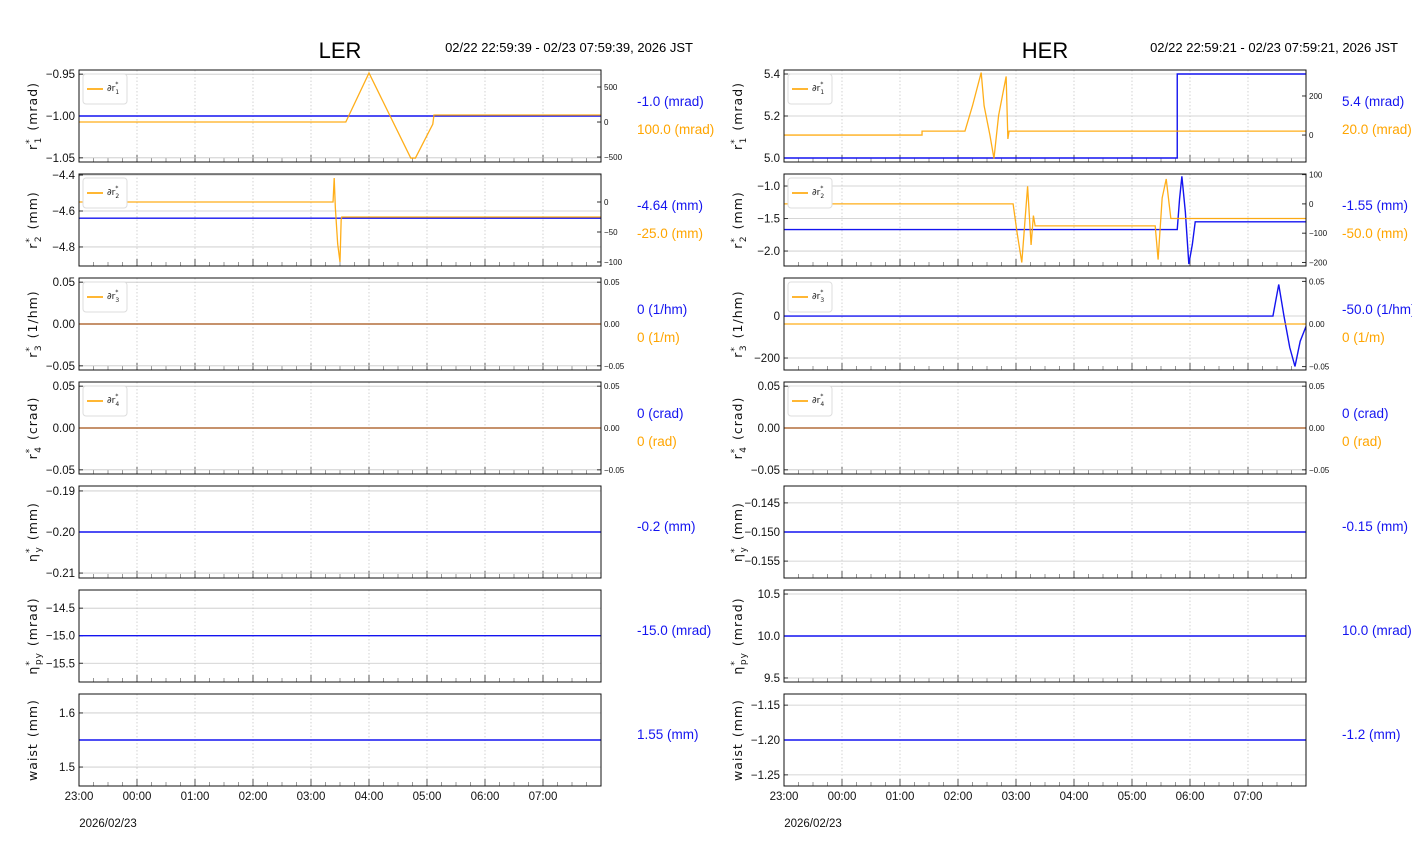 The width and height of the screenshot is (1412, 864). Describe the element at coordinates (60, 664) in the screenshot. I see `y-tick-label: −15.5` at that location.